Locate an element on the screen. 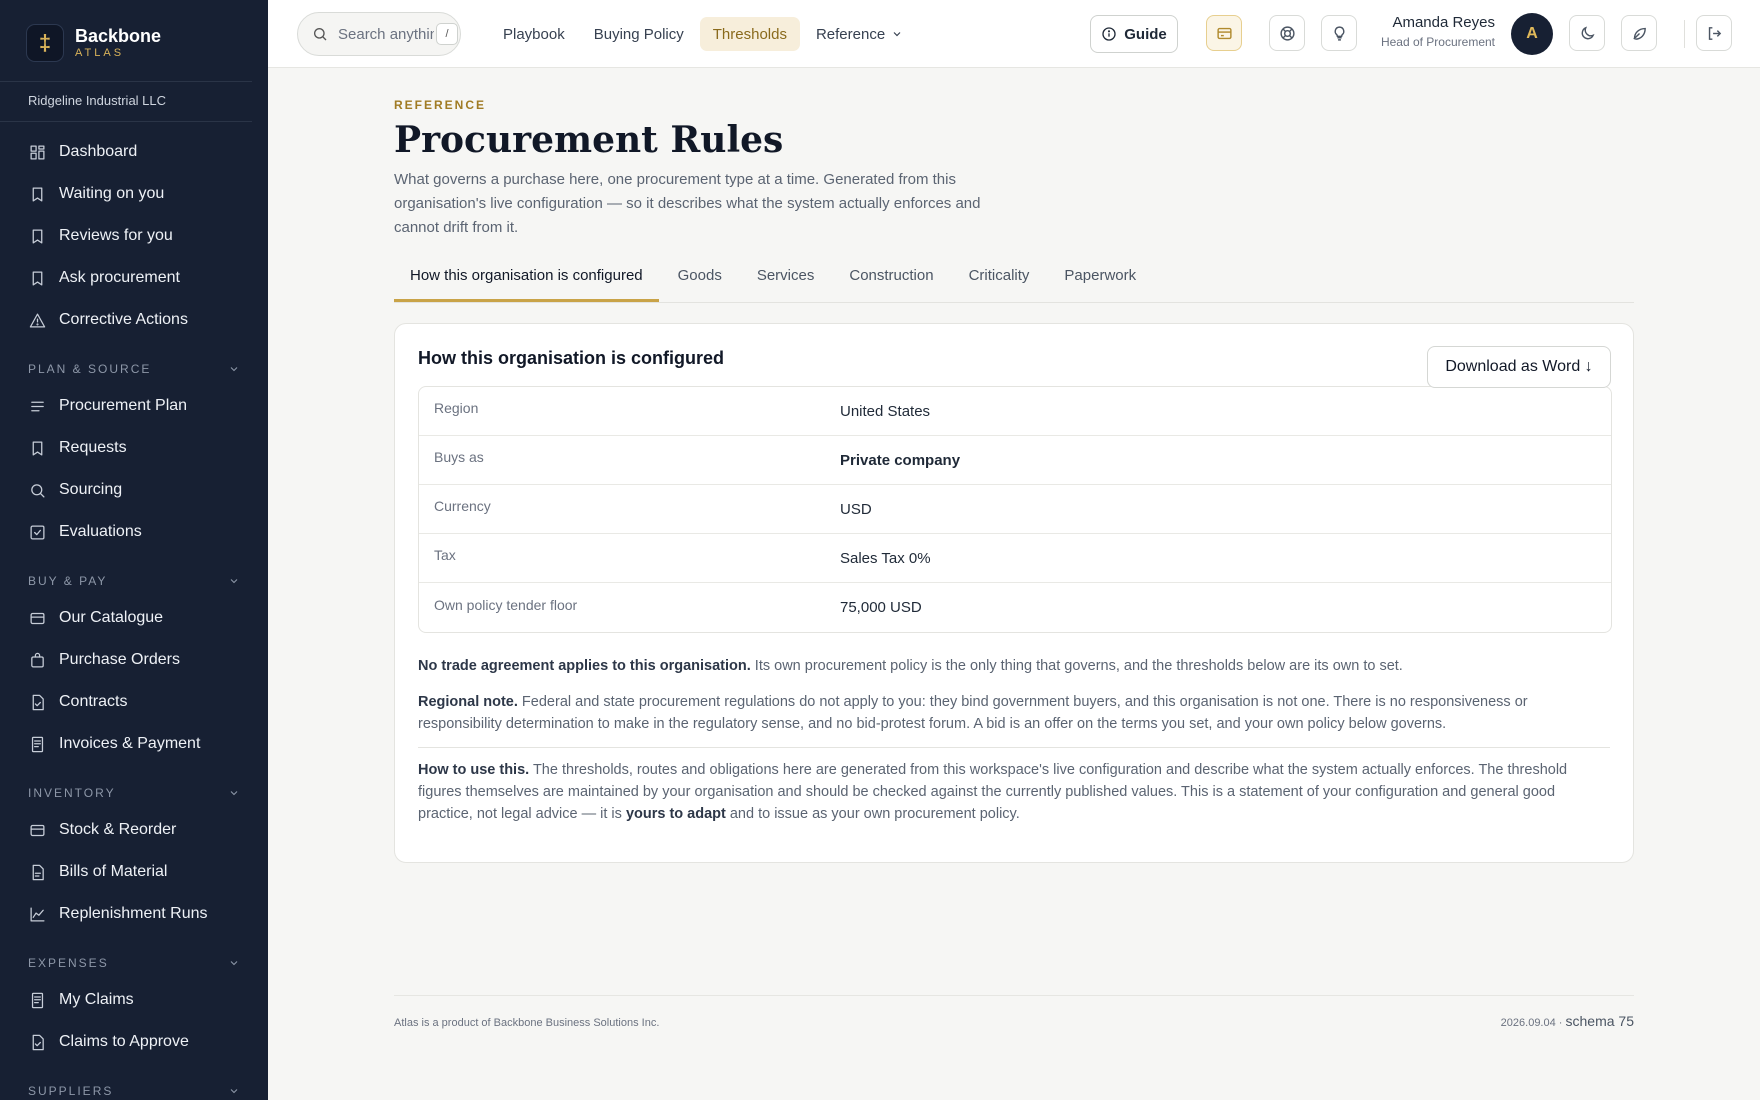 This screenshot has height=1100, width=1760. regional-note-bold: Regional note. is located at coordinates (468, 702).